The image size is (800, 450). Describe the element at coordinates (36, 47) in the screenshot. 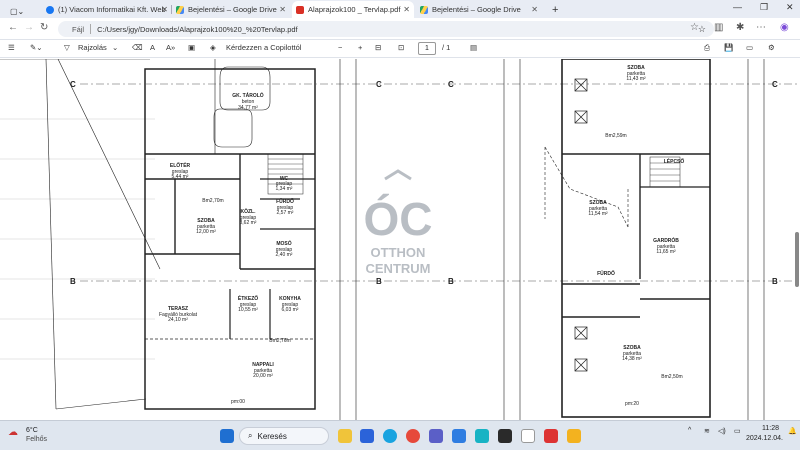

I see `highlight-icon: ✎⌄` at that location.